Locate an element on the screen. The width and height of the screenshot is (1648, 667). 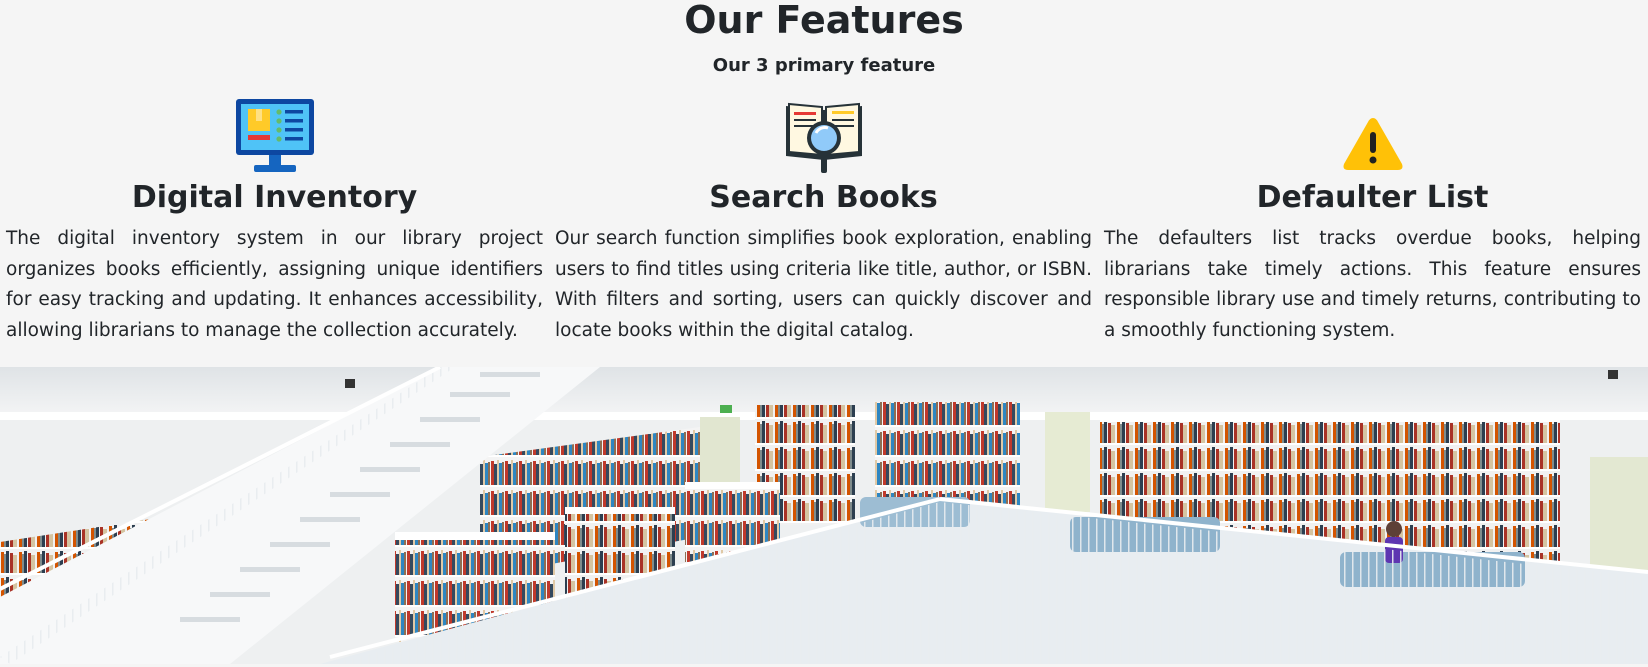
book-search-icon is located at coordinates (823, 137).